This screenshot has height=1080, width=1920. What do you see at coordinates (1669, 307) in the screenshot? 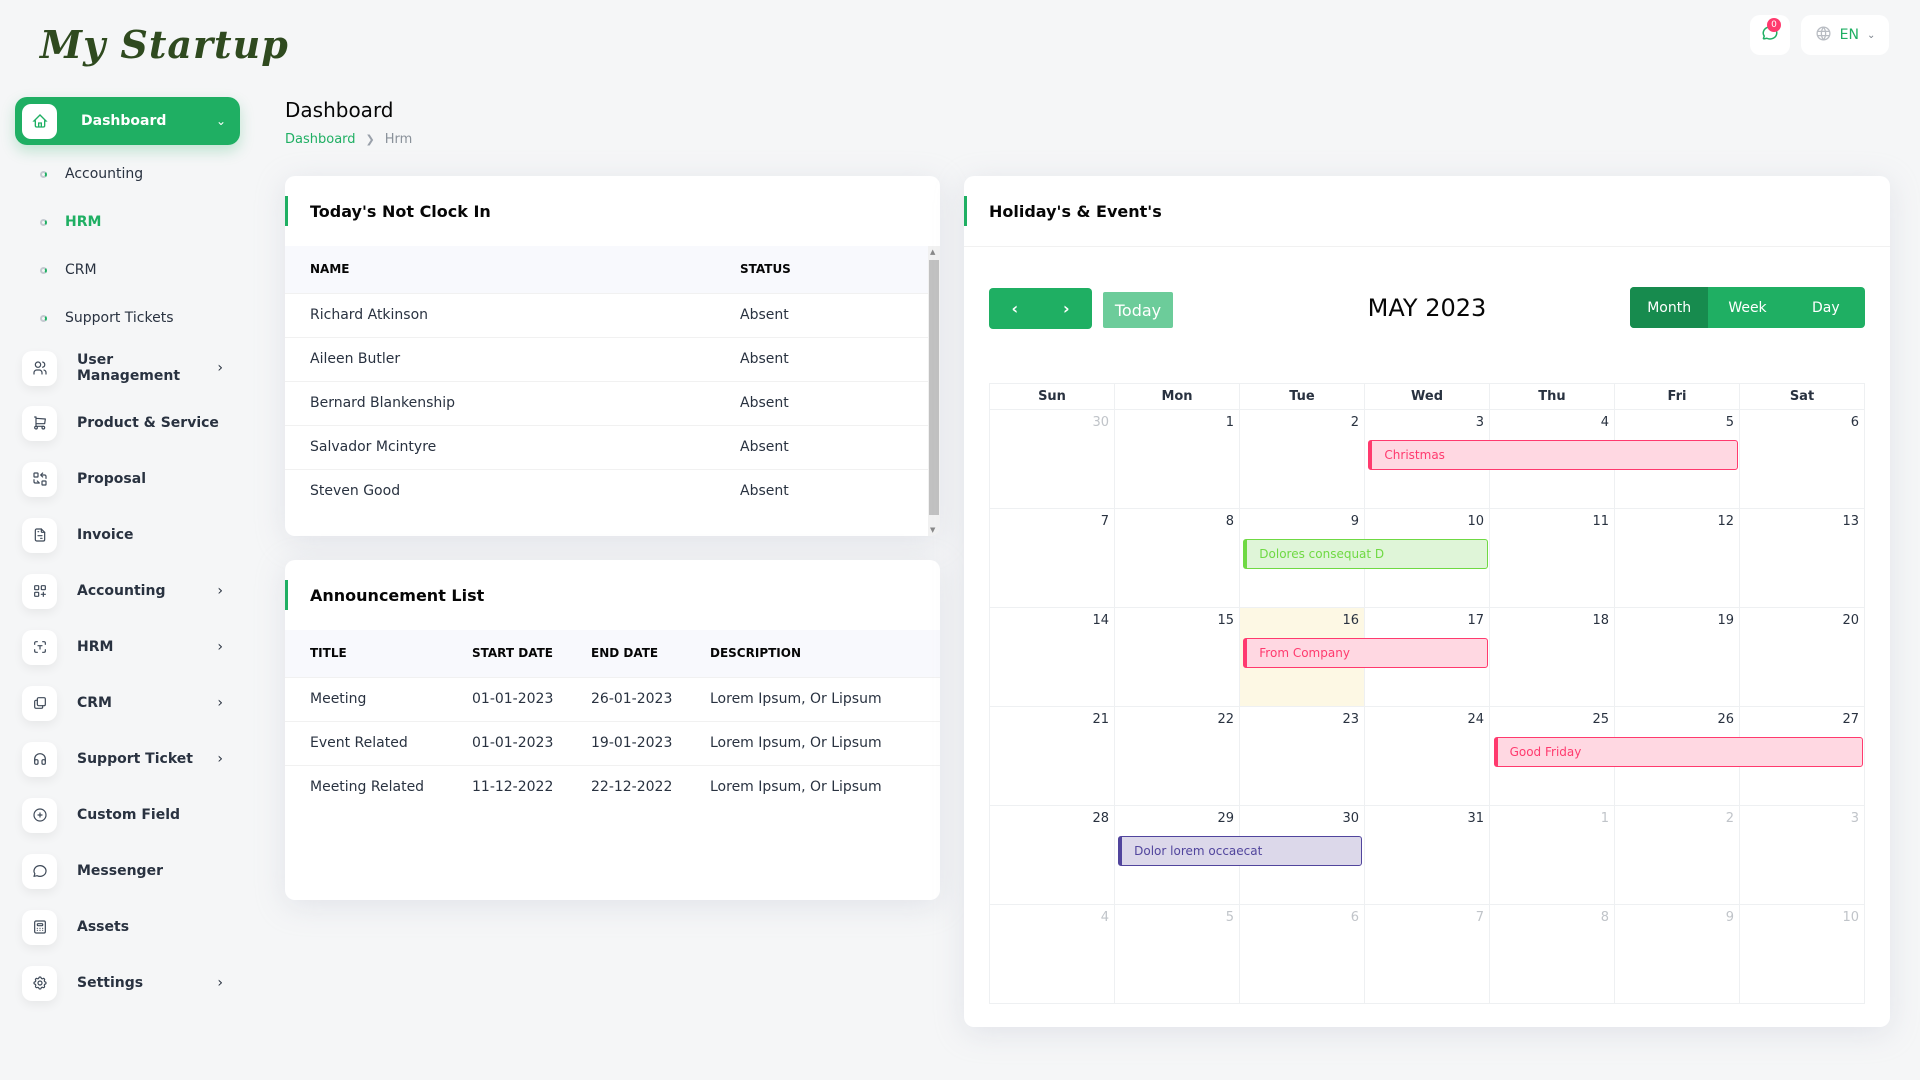
I see `view-month-button: Month` at bounding box center [1669, 307].